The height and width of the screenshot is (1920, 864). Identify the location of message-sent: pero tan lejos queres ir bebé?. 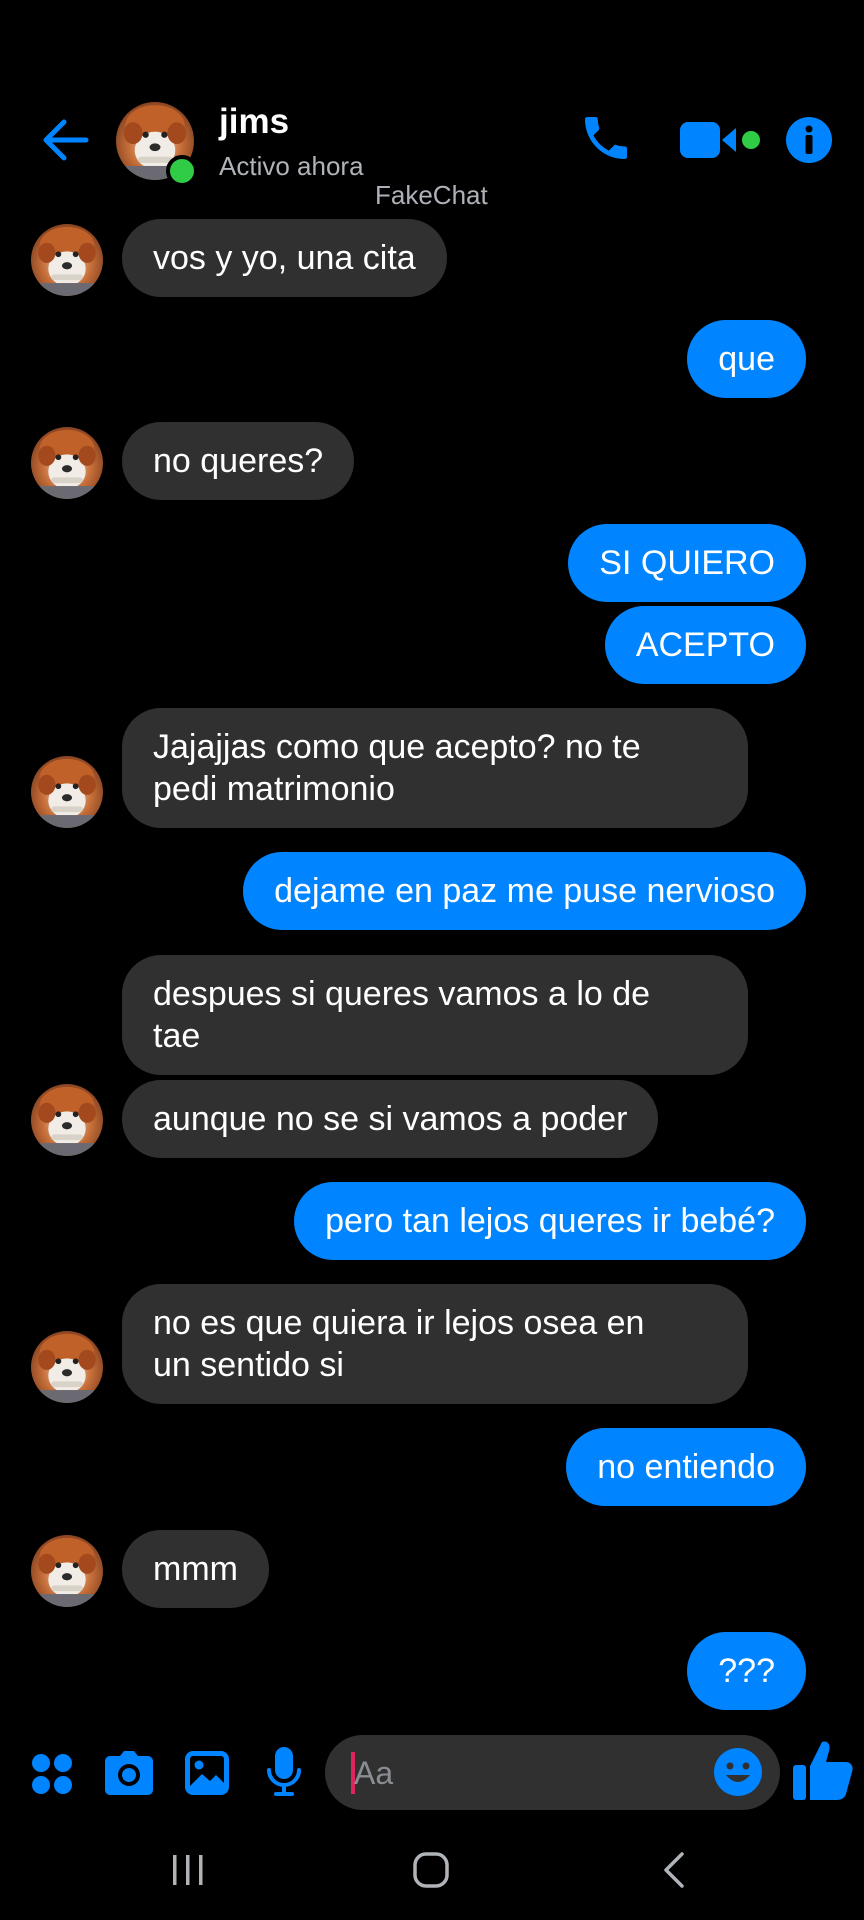
(550, 1221).